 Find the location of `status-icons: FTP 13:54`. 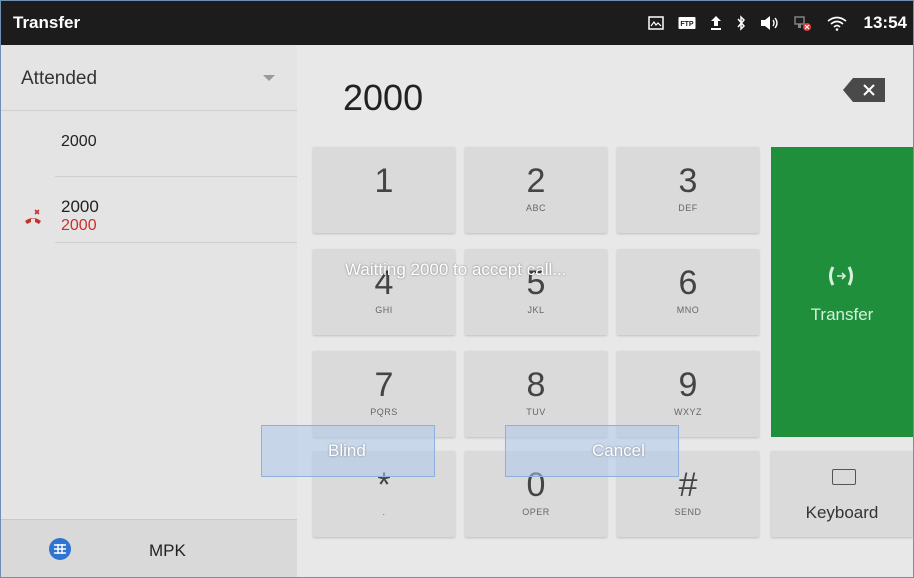

status-icons: FTP 13:54 is located at coordinates (777, 23).